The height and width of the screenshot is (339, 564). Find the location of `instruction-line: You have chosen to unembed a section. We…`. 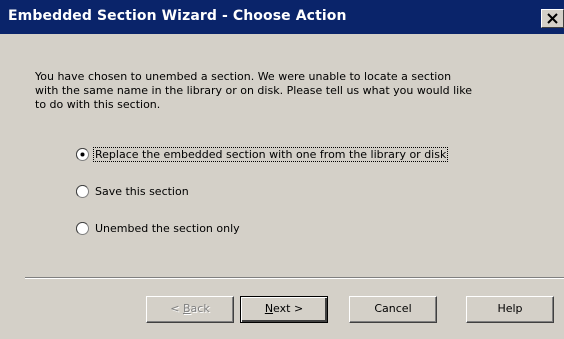

instruction-line: You have chosen to unembed a section. We… is located at coordinates (243, 76).